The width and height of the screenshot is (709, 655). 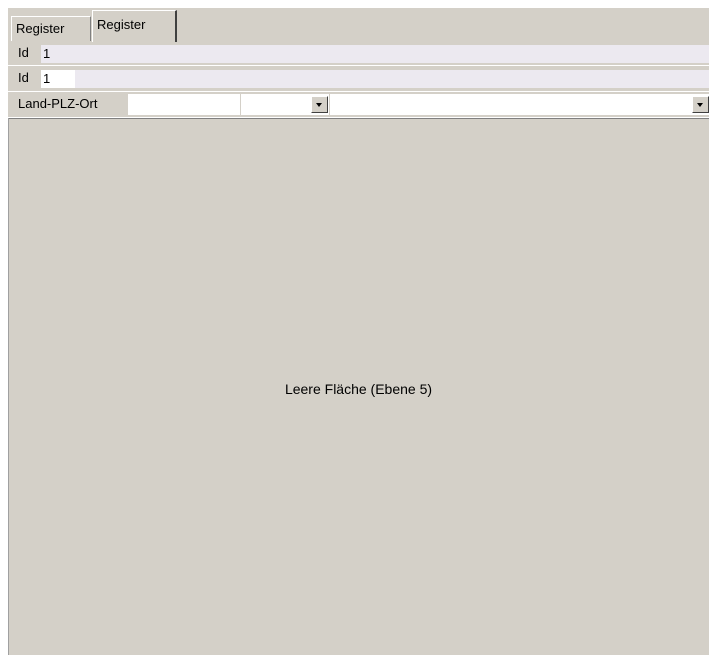 What do you see at coordinates (8, 386) in the screenshot?
I see `left-border` at bounding box center [8, 386].